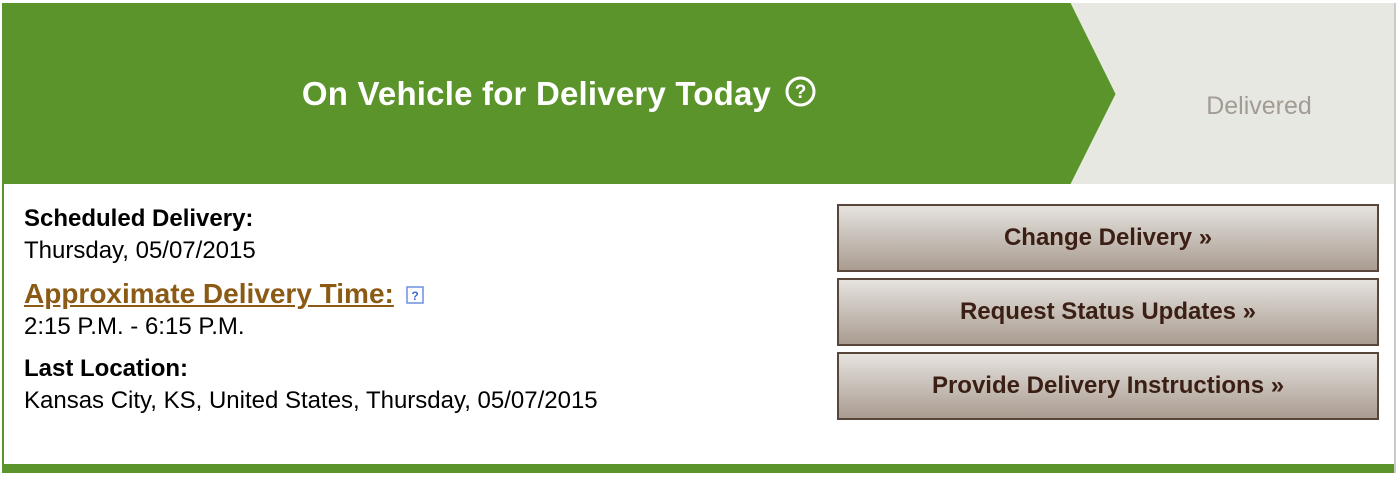  I want to click on current-status-label: On Vehicle for Delivery Today, so click(536, 93).